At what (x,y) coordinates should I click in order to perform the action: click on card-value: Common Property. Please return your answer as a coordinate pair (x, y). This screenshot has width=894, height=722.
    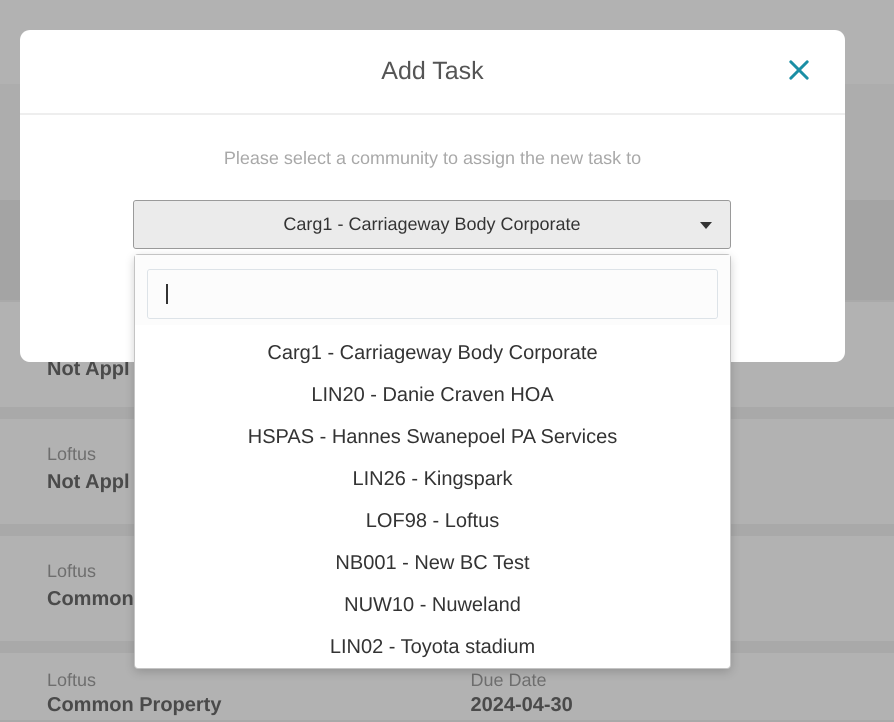
    Looking at the image, I should click on (134, 705).